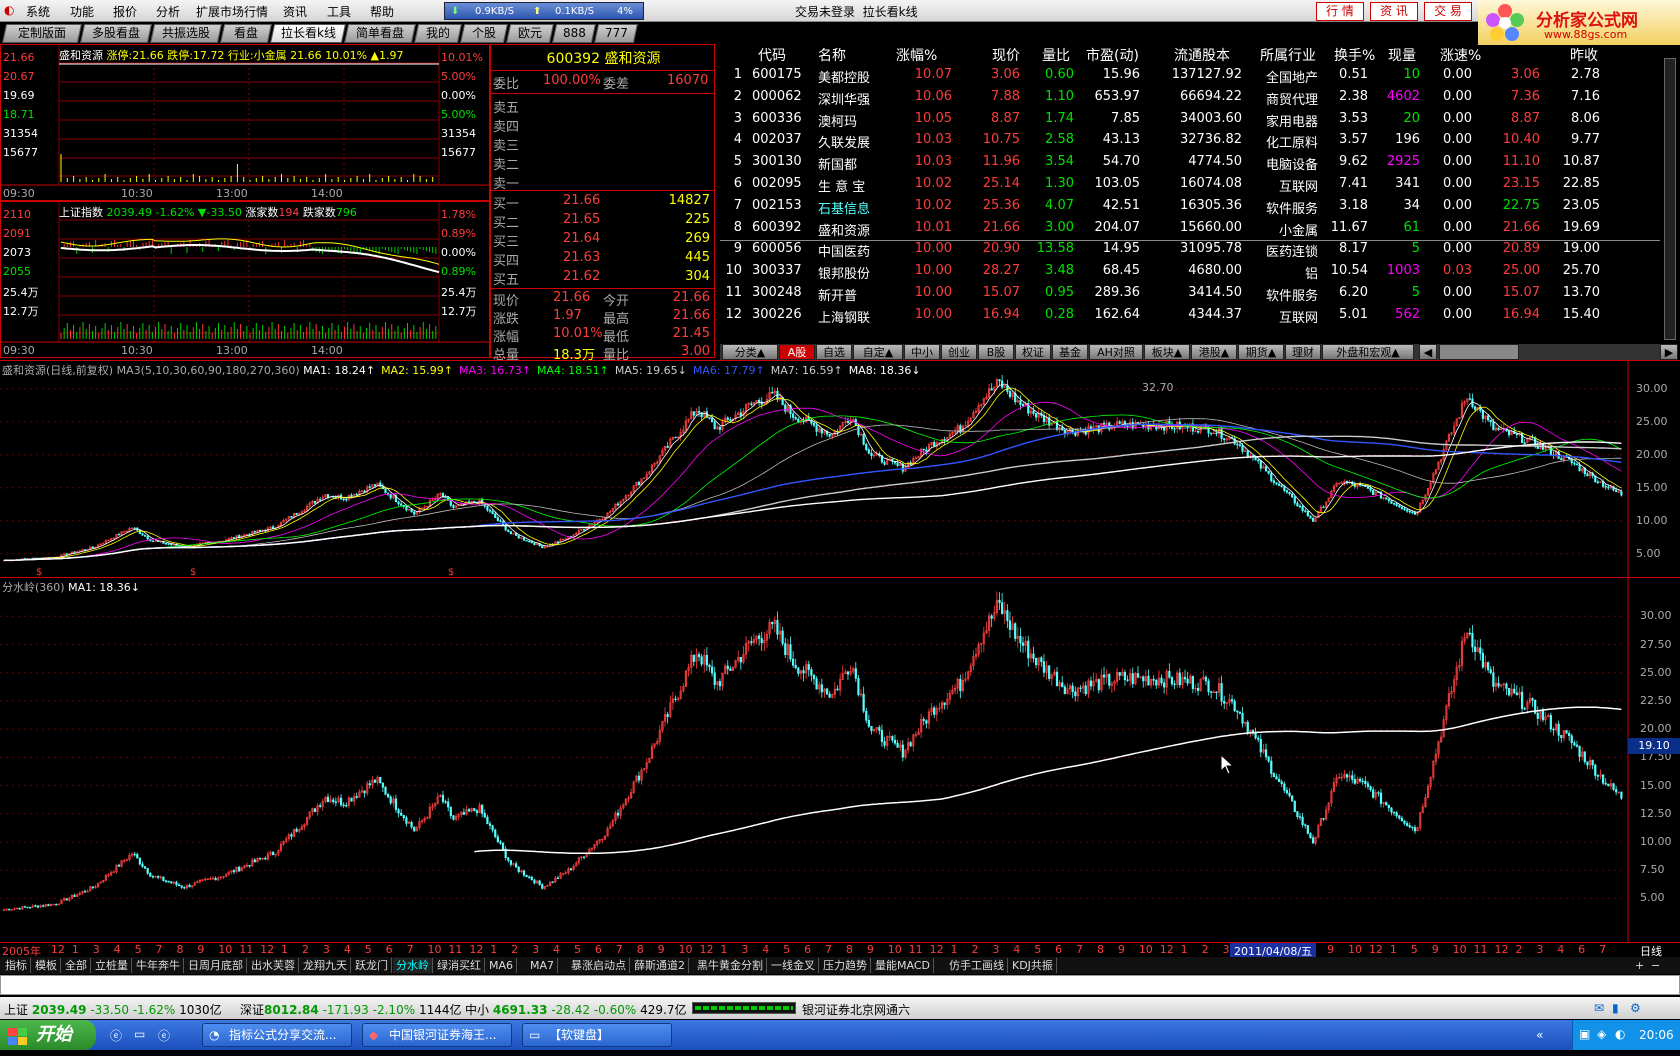  I want to click on indicator-0: 指标, so click(16, 965).